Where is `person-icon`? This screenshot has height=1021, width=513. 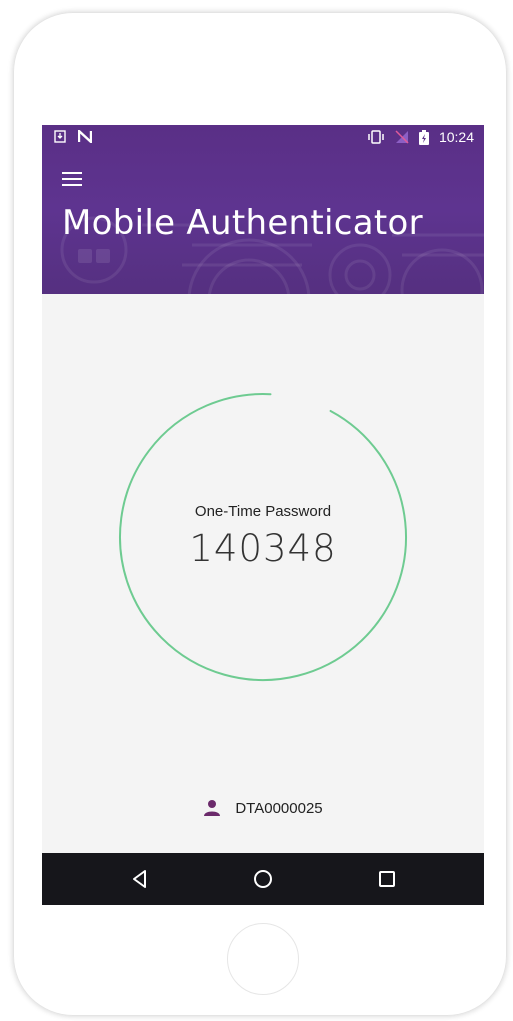
person-icon is located at coordinates (212, 808).